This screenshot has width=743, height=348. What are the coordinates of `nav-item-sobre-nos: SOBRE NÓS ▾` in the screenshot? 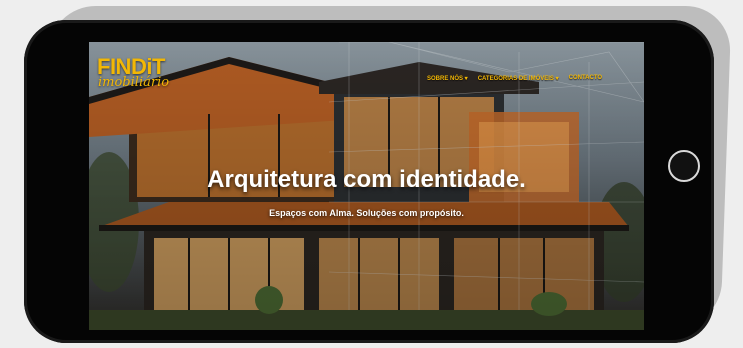 It's located at (447, 78).